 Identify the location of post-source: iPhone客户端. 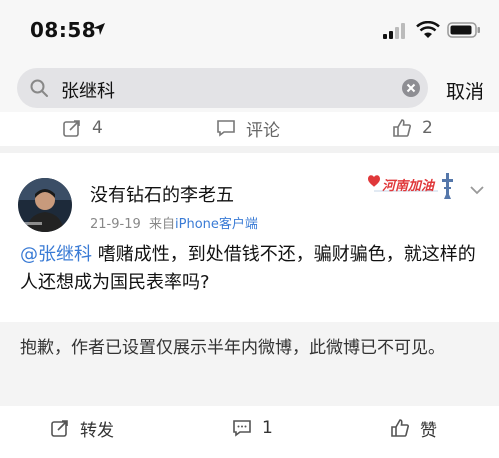
(216, 224).